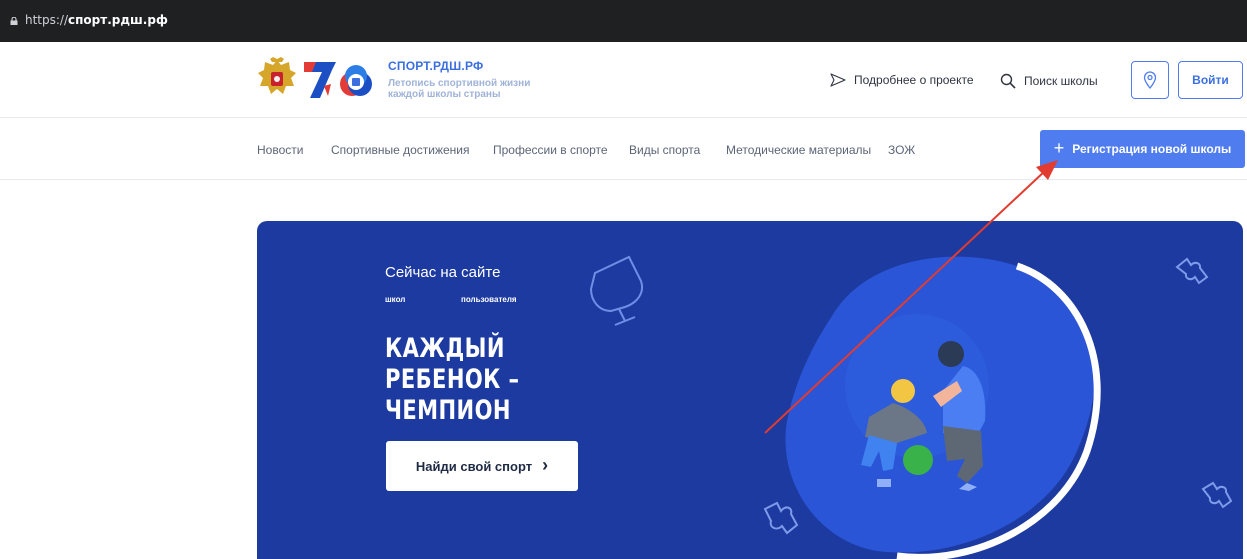  I want to click on nav-item-professions: Профессии в спорте, so click(550, 150).